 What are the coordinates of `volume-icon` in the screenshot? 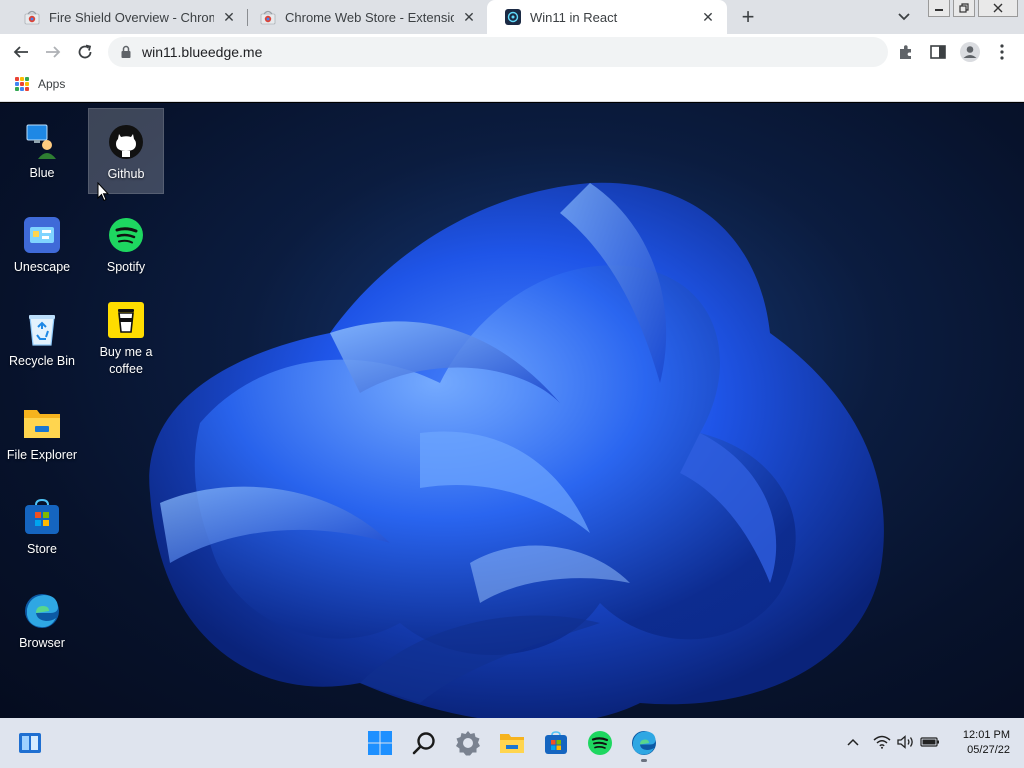 It's located at (905, 742).